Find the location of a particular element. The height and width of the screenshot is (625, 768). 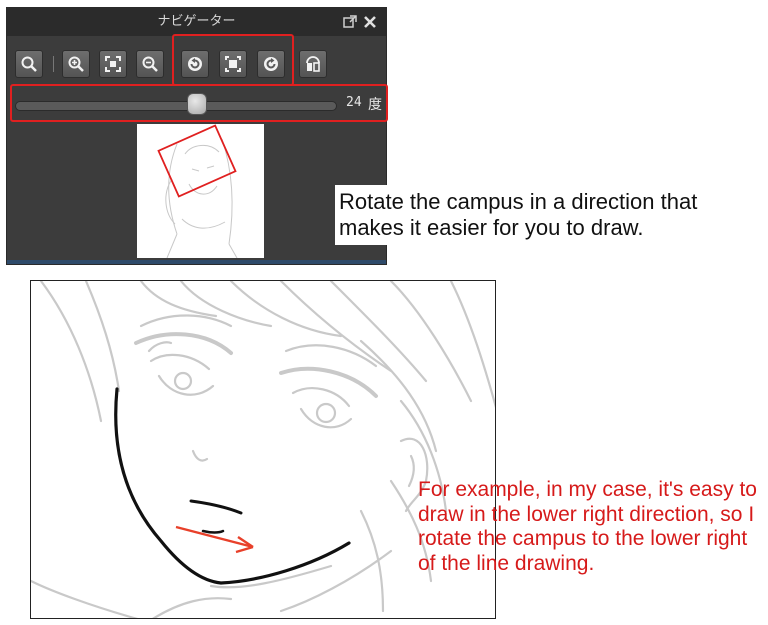

navigator-preview is located at coordinates (200, 191).